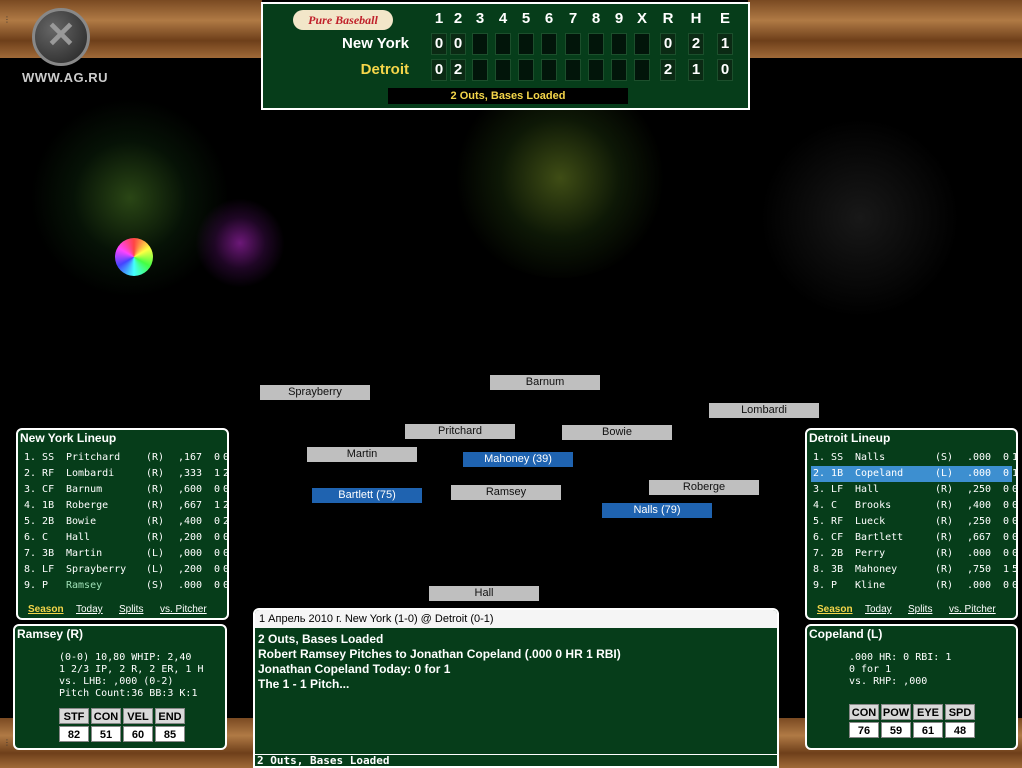 The image size is (1022, 768). Describe the element at coordinates (724, 18) in the screenshot. I see `totals-header: E` at that location.